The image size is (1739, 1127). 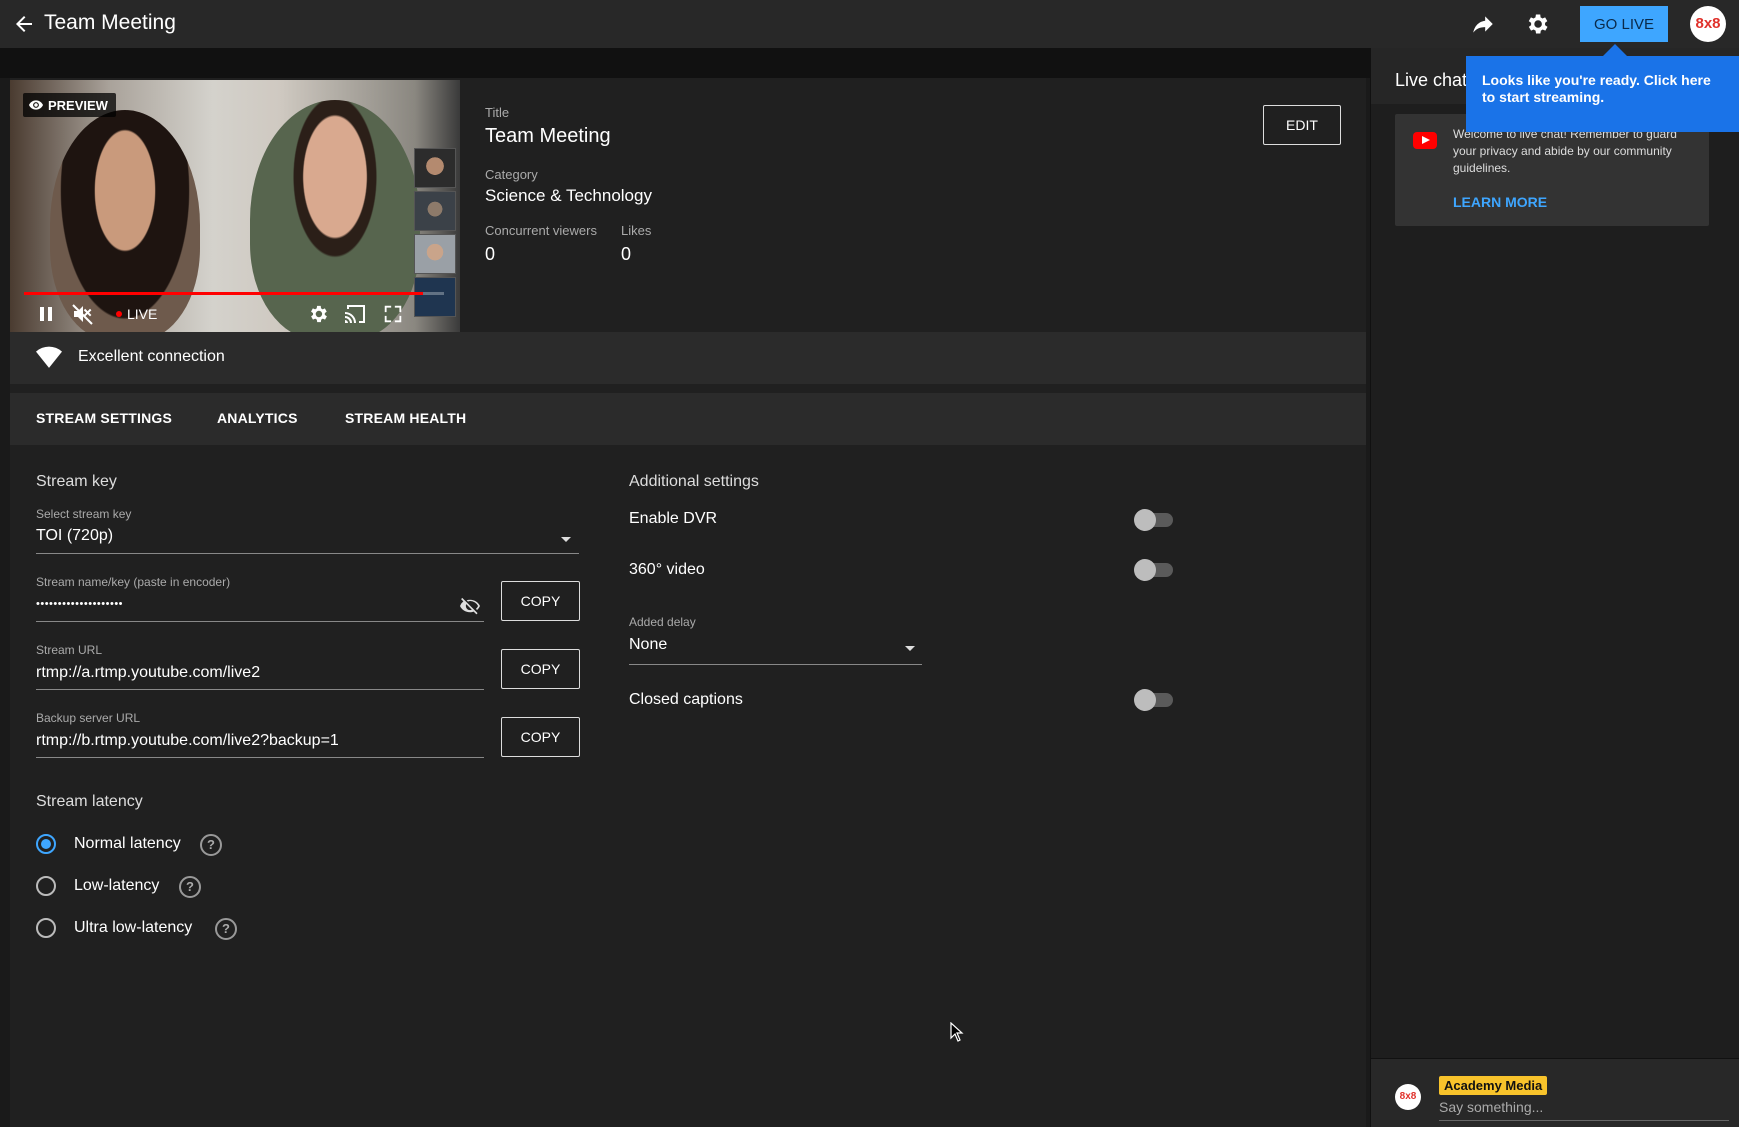 I want to click on page-title: Team Meeting, so click(x=110, y=22).